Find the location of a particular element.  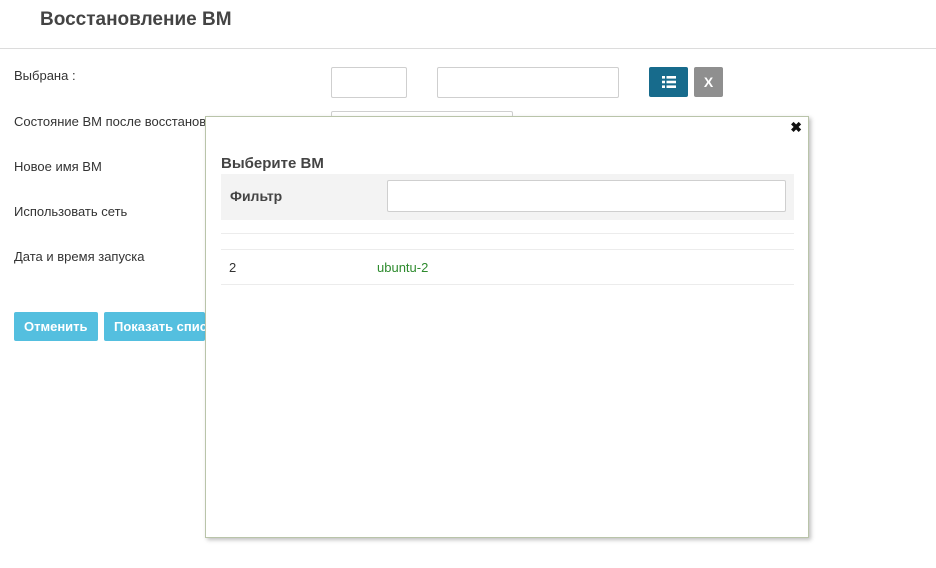

choose-vm-list-button is located at coordinates (668, 82).